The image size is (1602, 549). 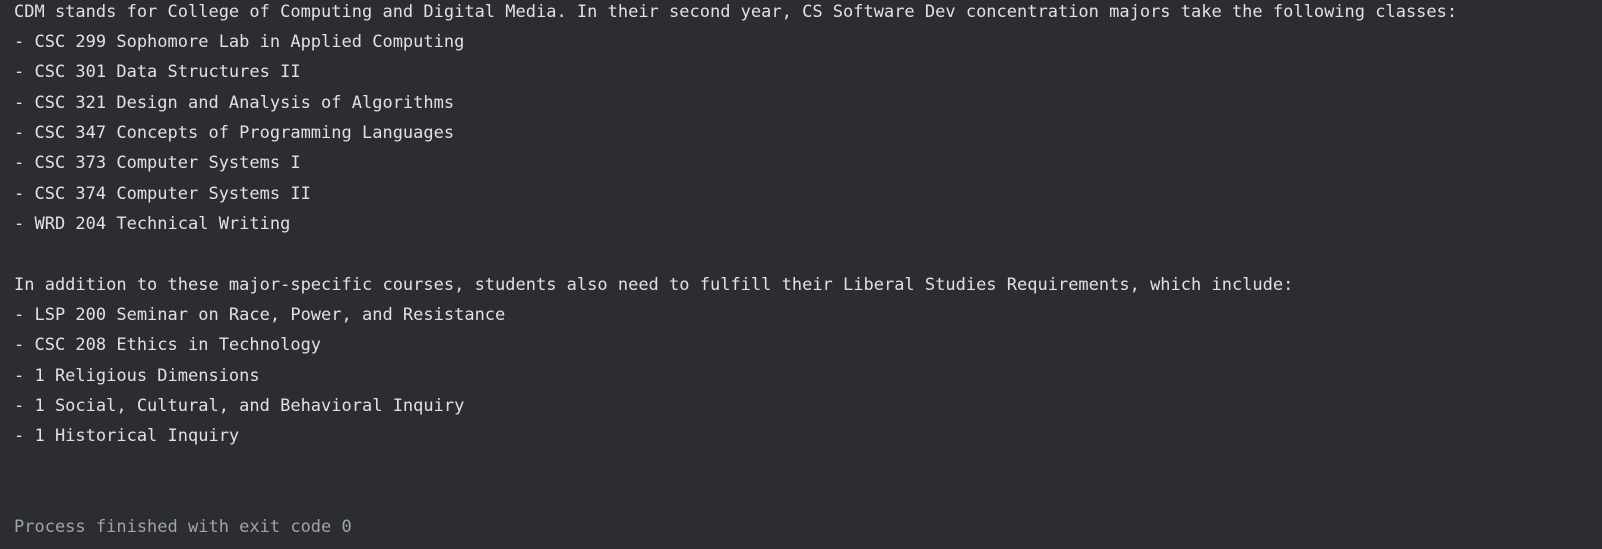 What do you see at coordinates (137, 376) in the screenshot?
I see `liberal-item-line: - 1 Religious Dimensions` at bounding box center [137, 376].